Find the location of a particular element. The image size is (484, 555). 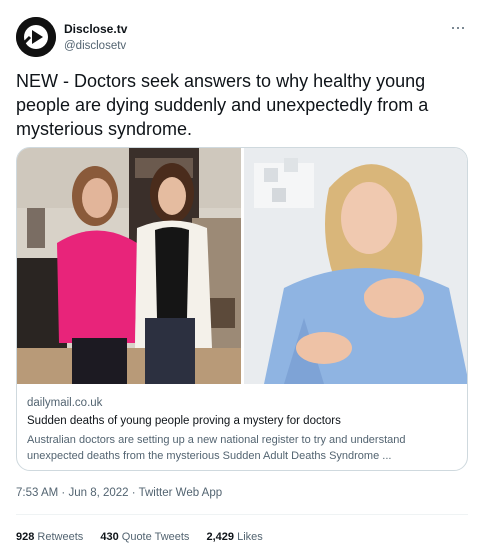

more-options-icon is located at coordinates (458, 28).